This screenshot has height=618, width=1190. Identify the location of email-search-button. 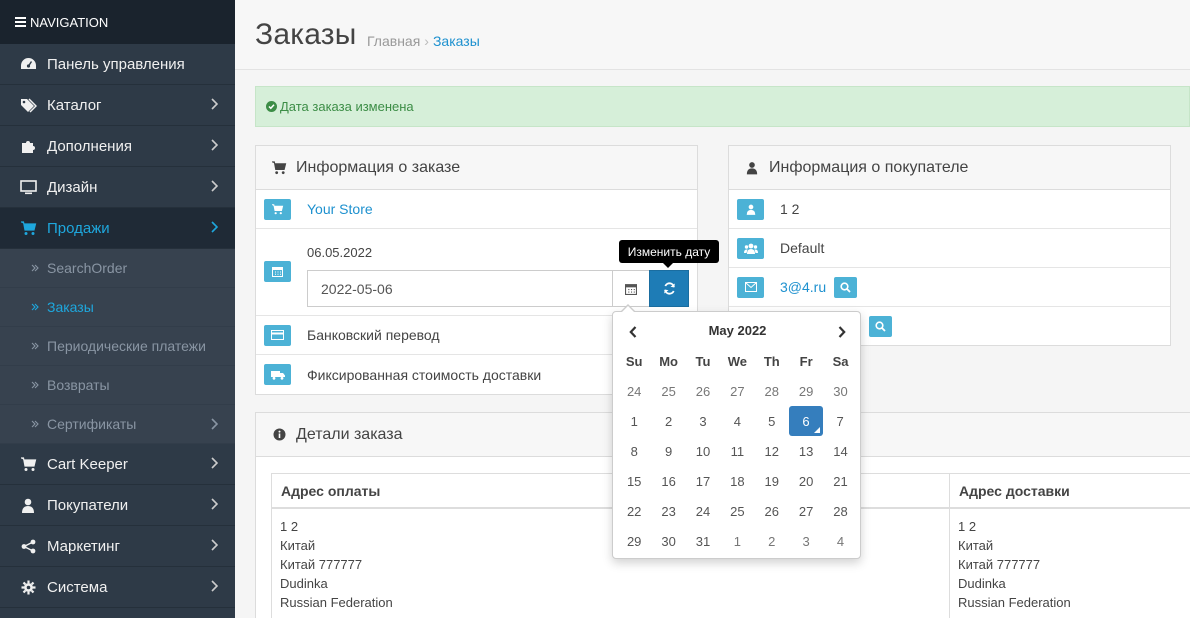
(845, 287).